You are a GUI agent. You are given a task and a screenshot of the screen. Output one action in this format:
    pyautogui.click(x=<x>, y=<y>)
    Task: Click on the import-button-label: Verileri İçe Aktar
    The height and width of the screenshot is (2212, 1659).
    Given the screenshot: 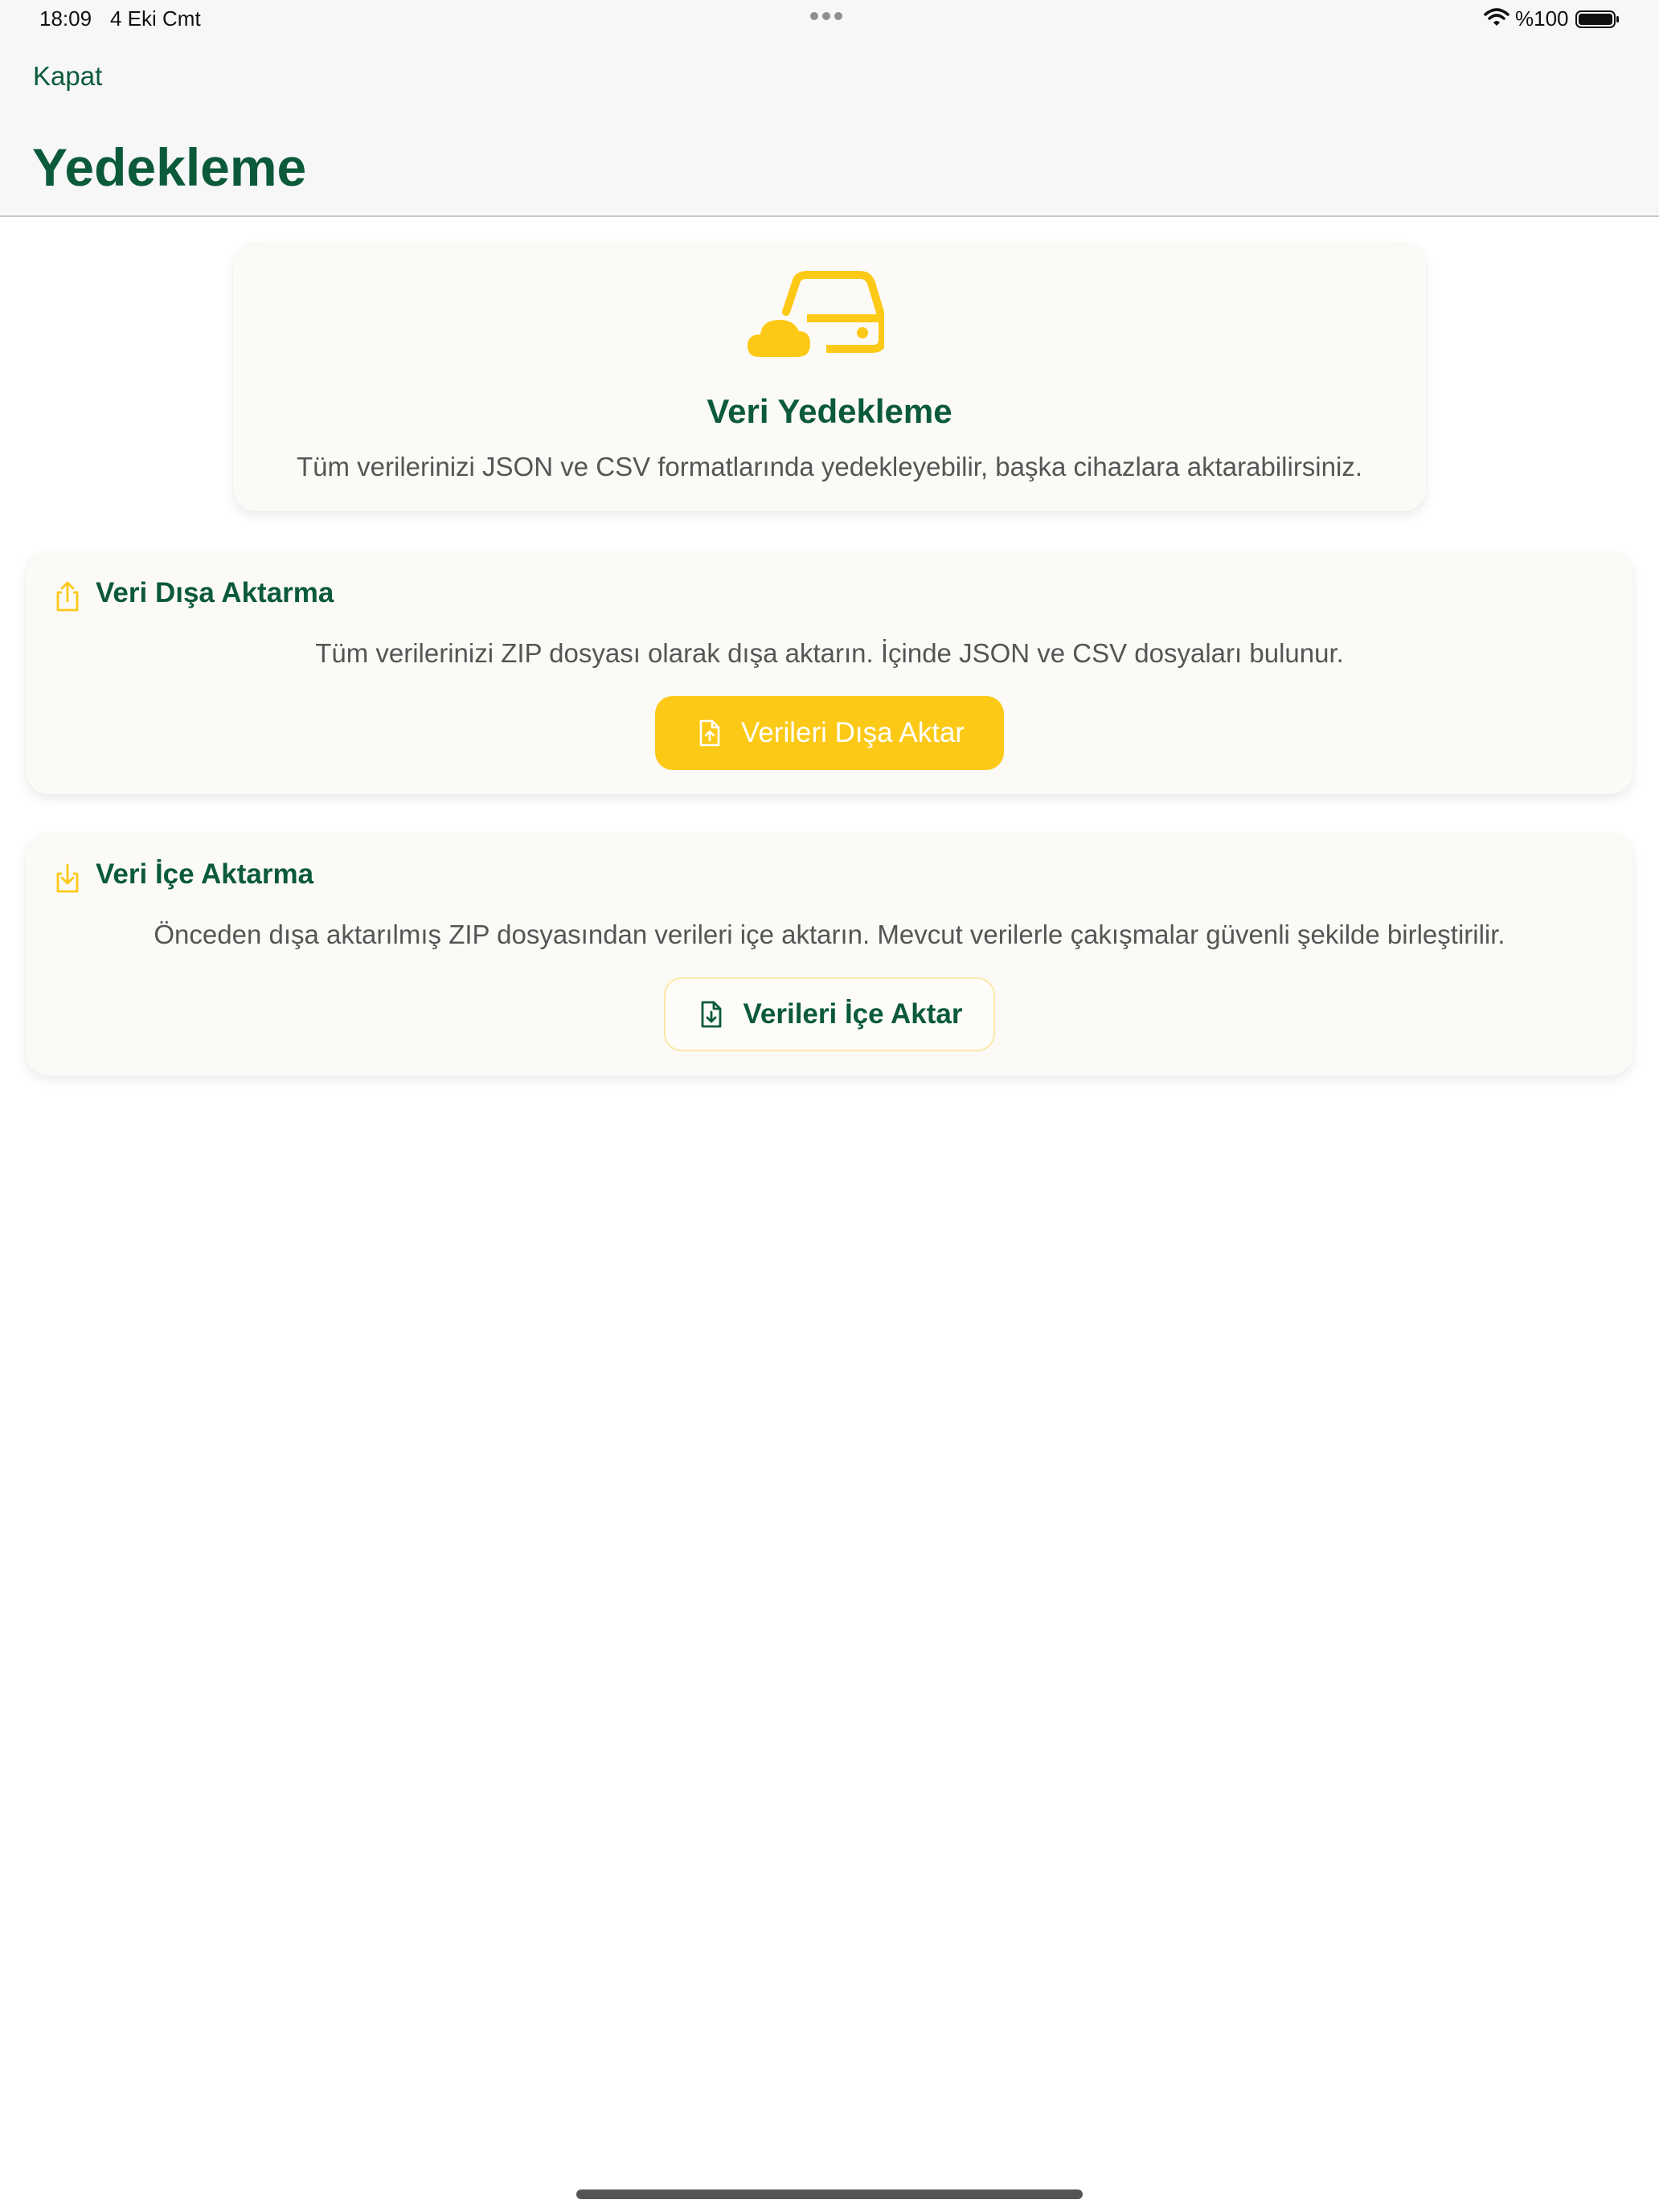 What is the action you would take?
    pyautogui.click(x=853, y=1014)
    